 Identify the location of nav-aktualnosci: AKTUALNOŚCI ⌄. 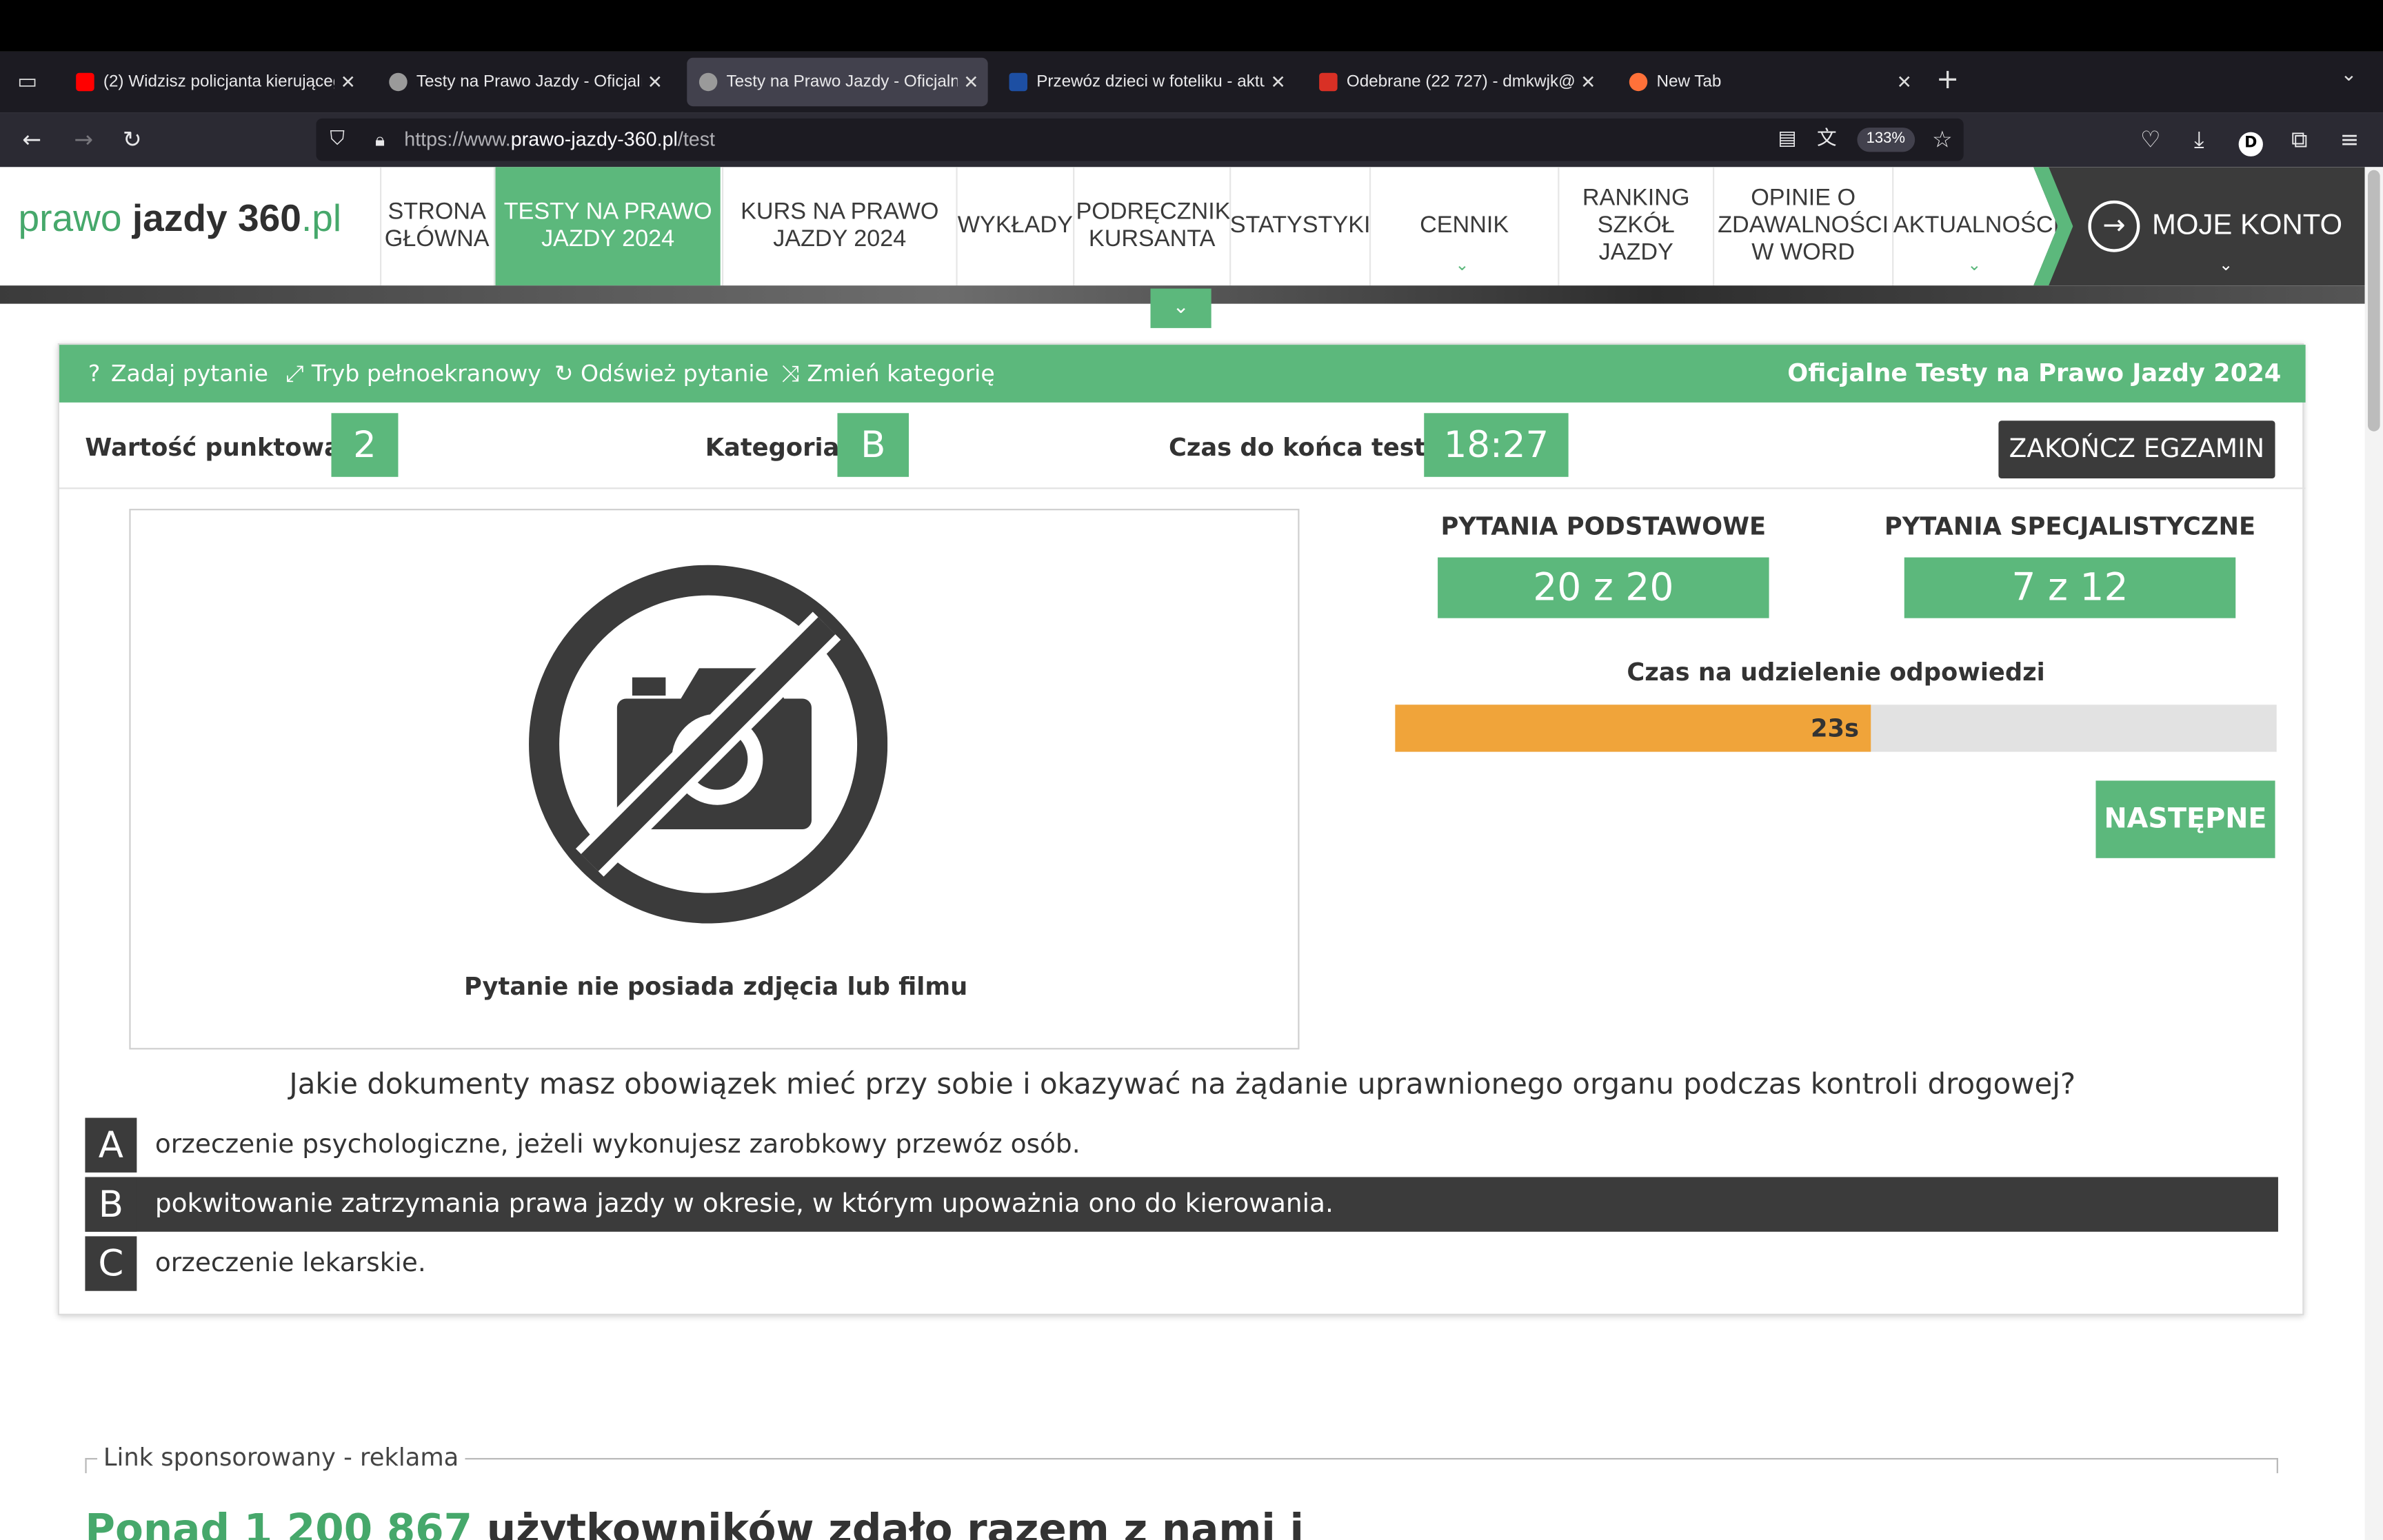
(1976, 227).